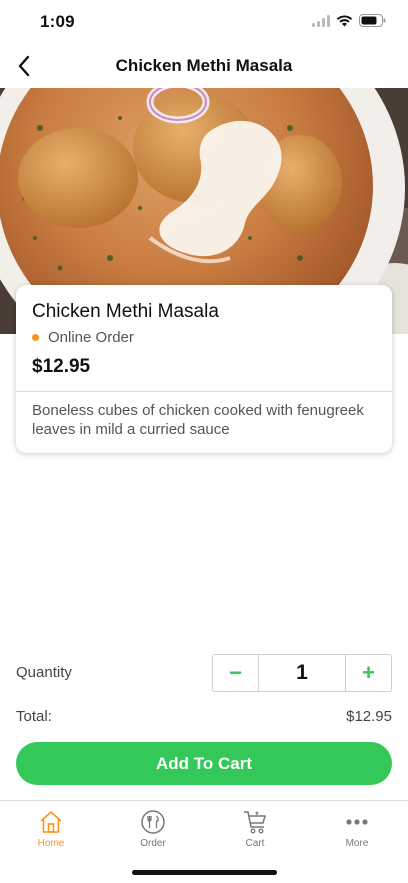  Describe the element at coordinates (321, 20) in the screenshot. I see `signal-icon` at that location.